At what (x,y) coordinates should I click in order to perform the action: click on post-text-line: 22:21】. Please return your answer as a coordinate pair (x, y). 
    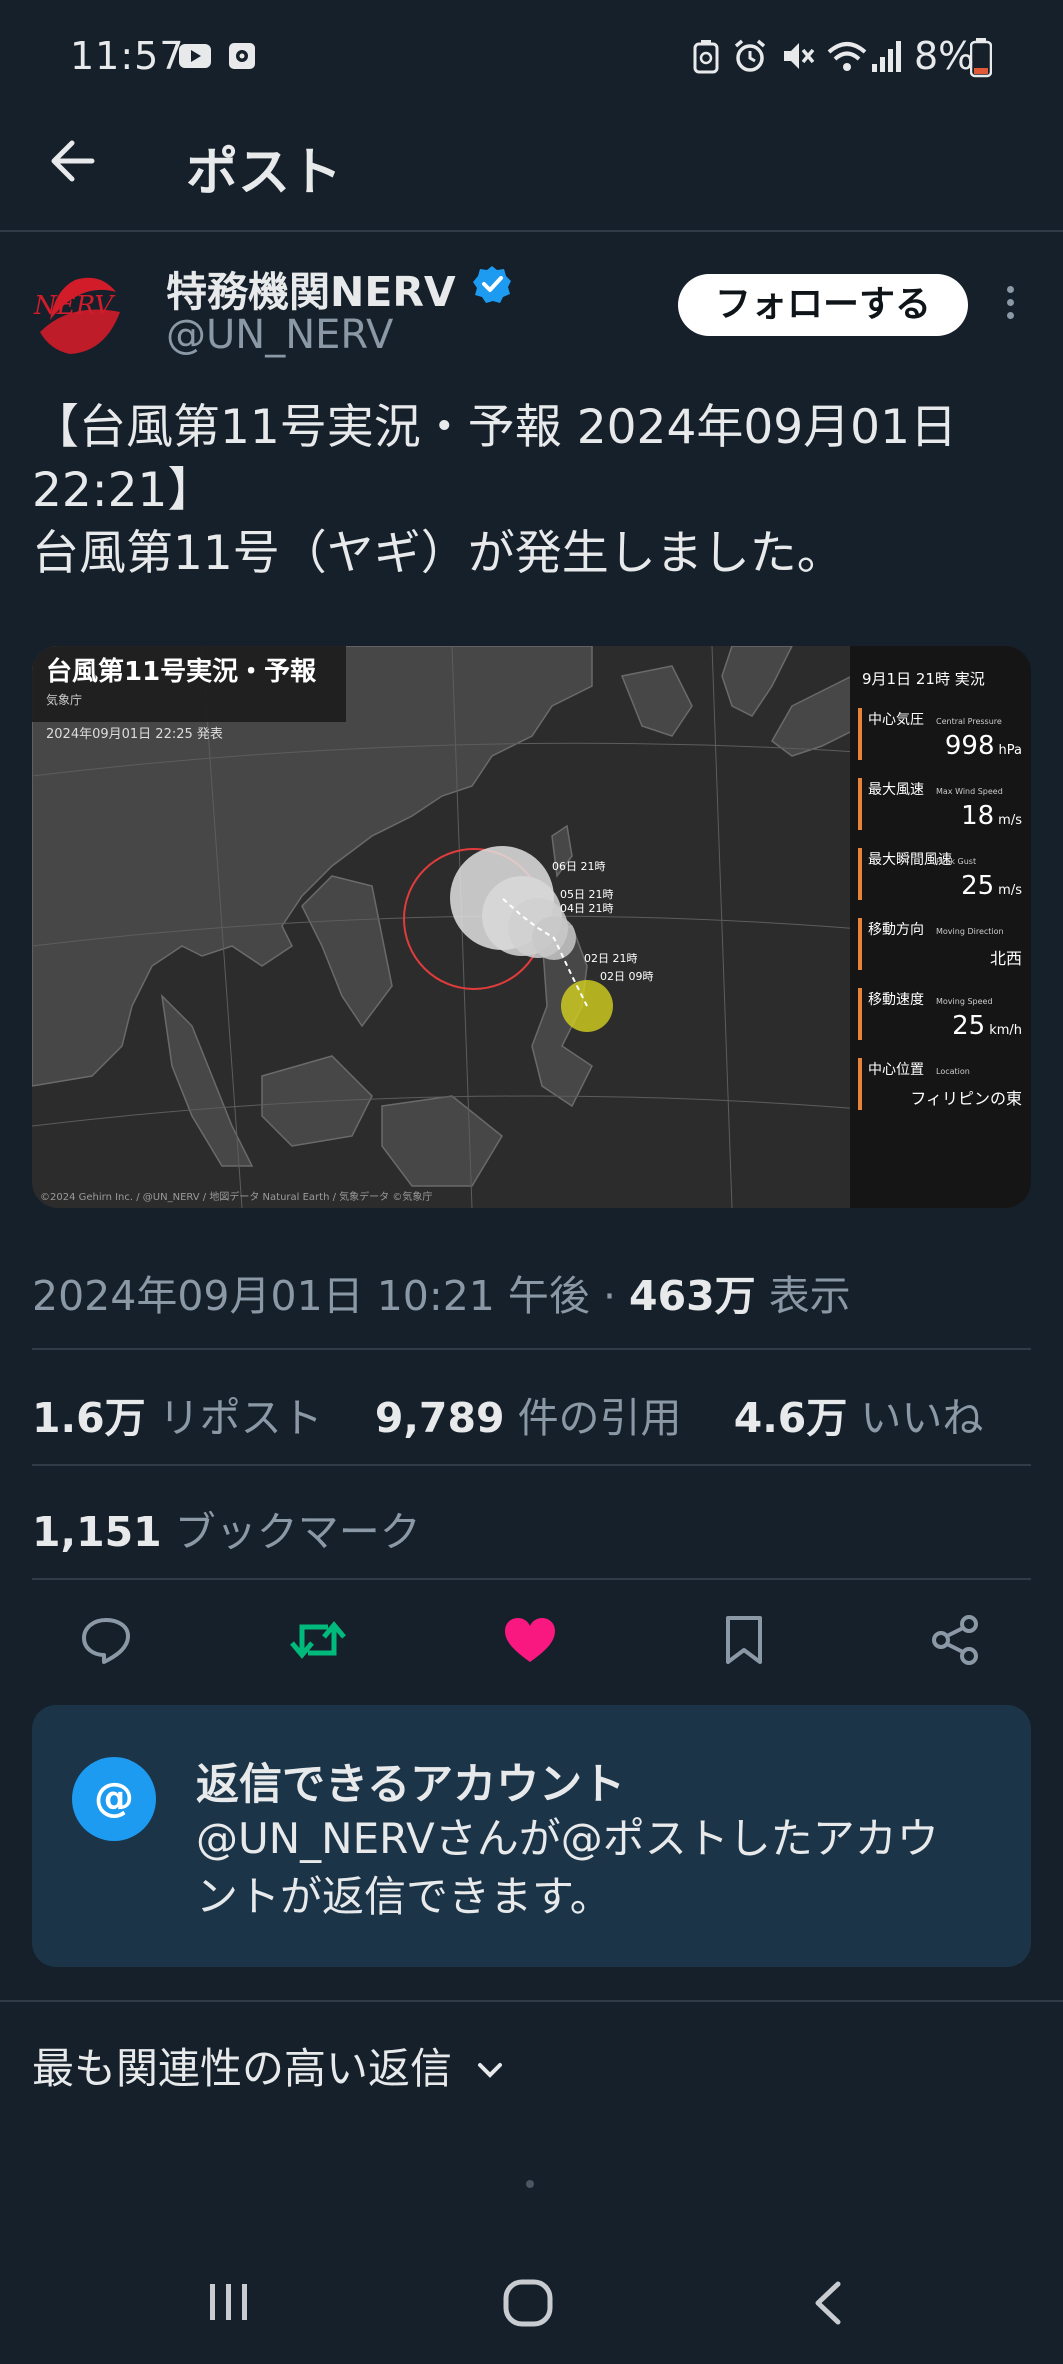
    Looking at the image, I should click on (123, 490).